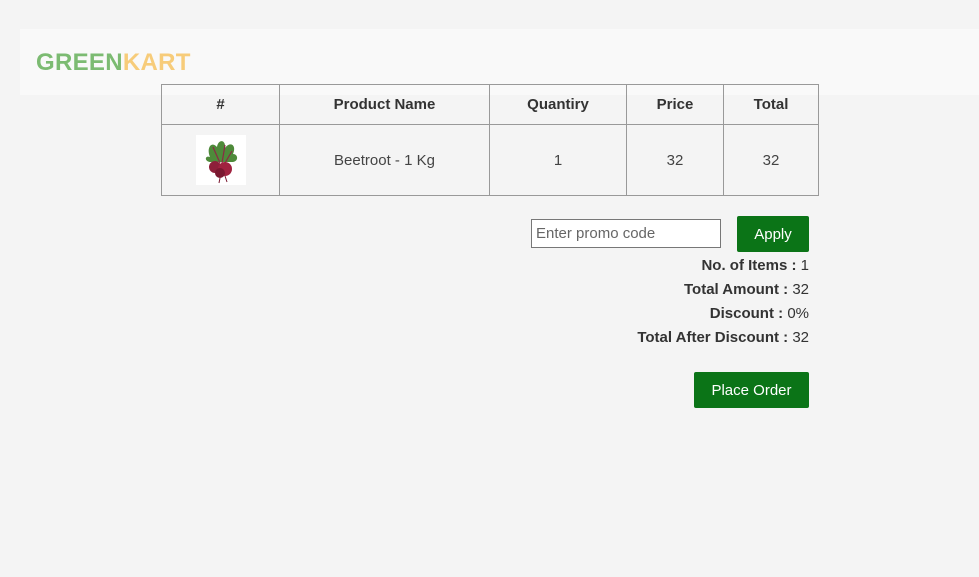 The height and width of the screenshot is (577, 979). Describe the element at coordinates (79, 62) in the screenshot. I see `logo-green: GREEN` at that location.